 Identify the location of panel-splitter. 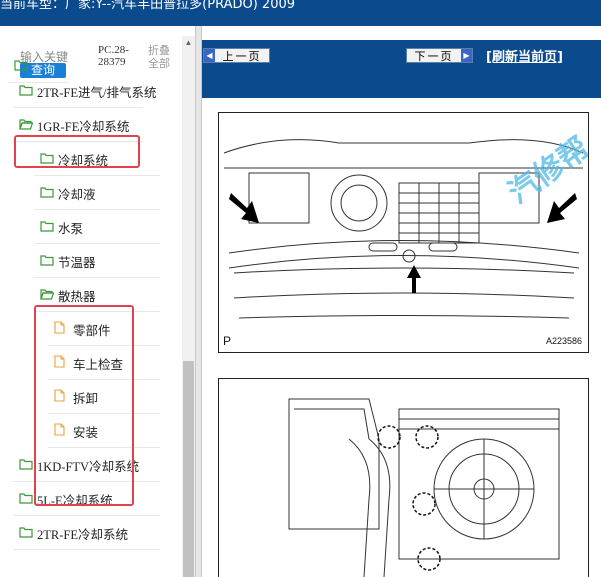
(198, 301).